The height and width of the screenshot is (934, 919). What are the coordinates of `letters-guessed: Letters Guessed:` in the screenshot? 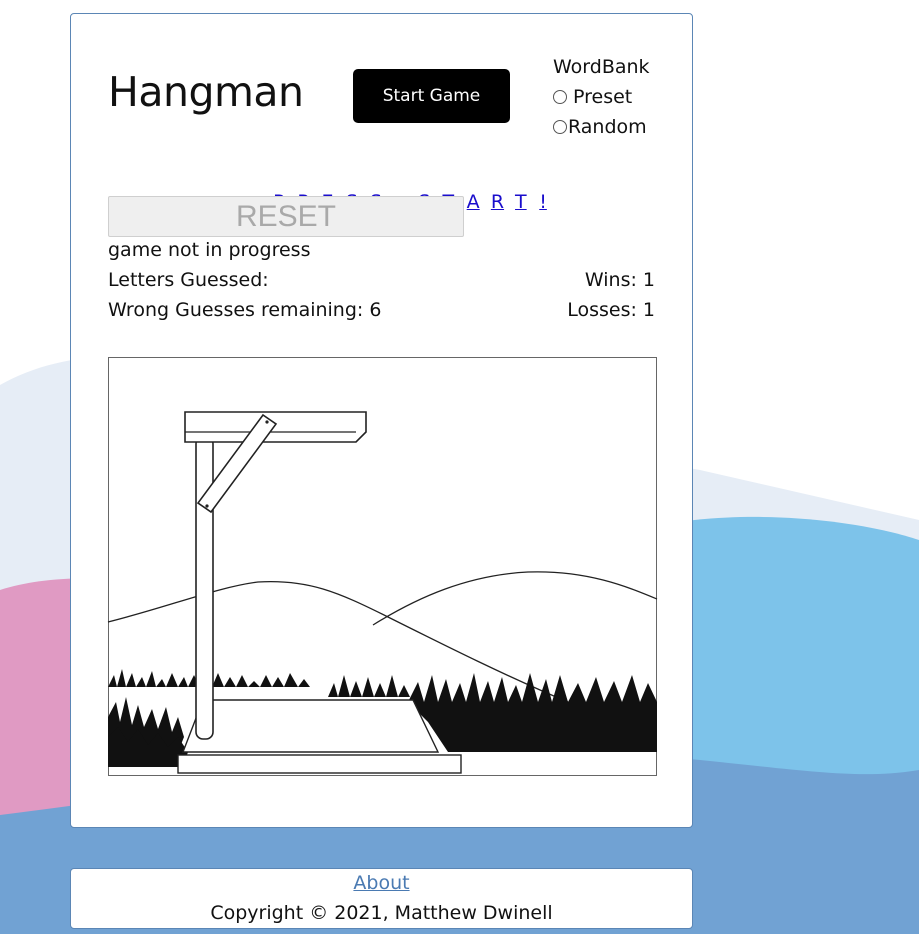 It's located at (188, 280).